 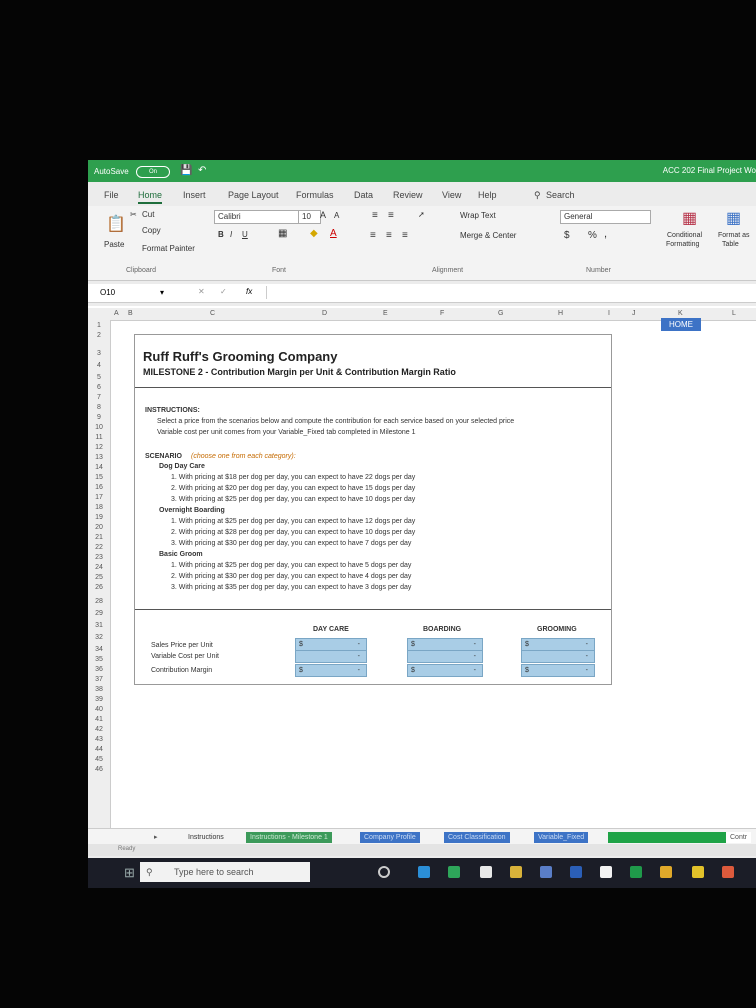 What do you see at coordinates (148, 214) in the screenshot?
I see `cut-button: Cut` at bounding box center [148, 214].